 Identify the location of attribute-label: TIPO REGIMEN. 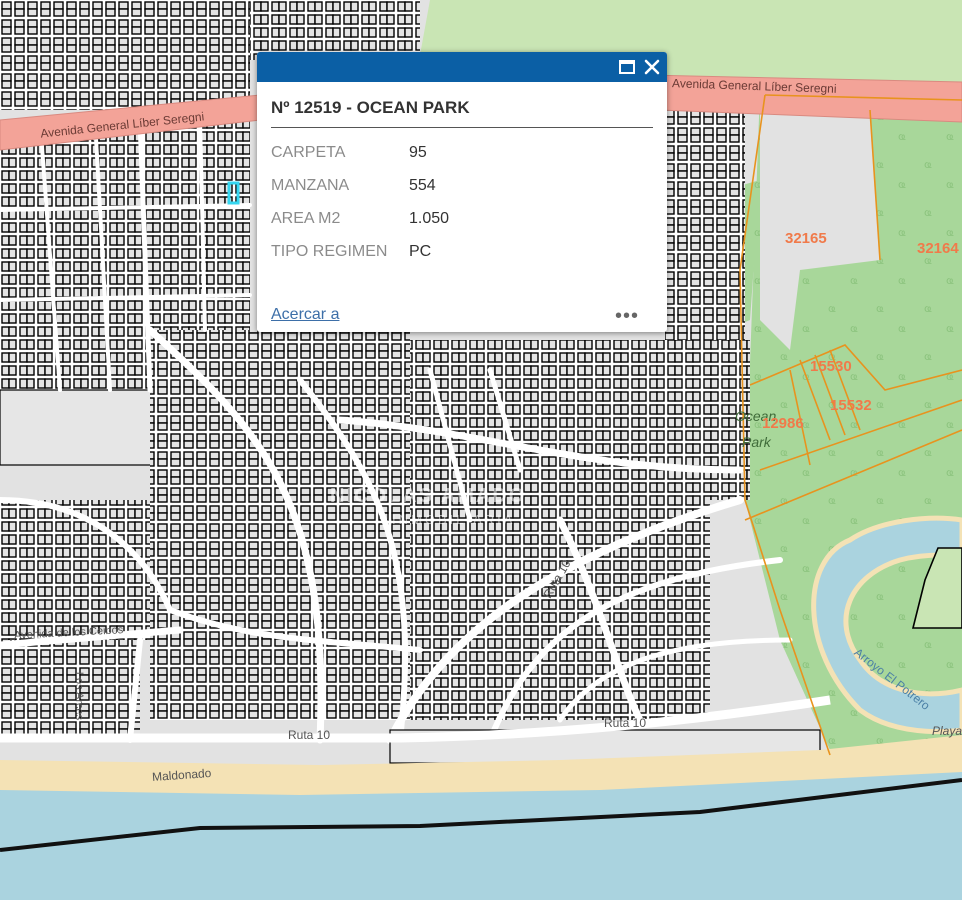
(329, 251).